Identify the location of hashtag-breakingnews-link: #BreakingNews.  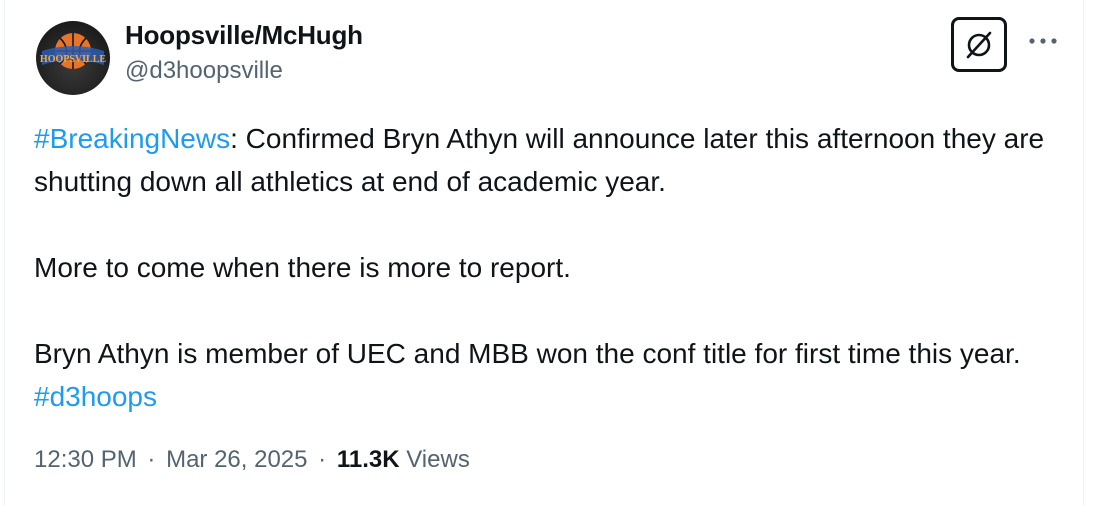
(132, 138).